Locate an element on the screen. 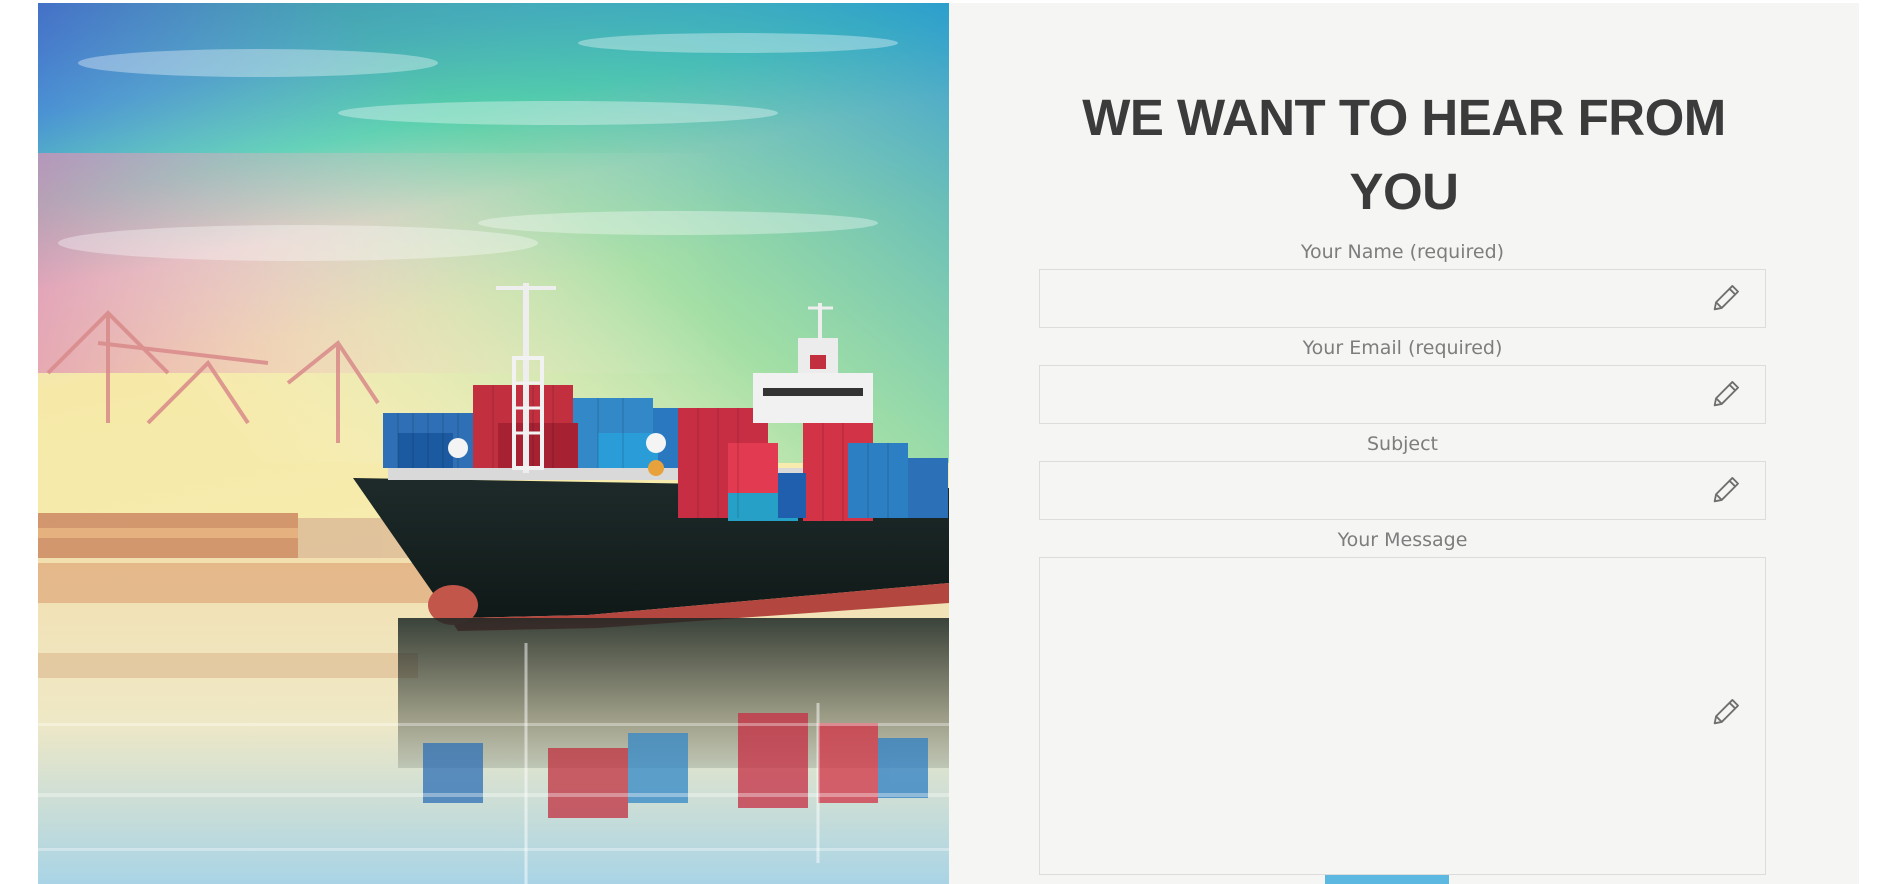 This screenshot has height=884, width=1892. email-label: Your Email (required) is located at coordinates (1402, 348).